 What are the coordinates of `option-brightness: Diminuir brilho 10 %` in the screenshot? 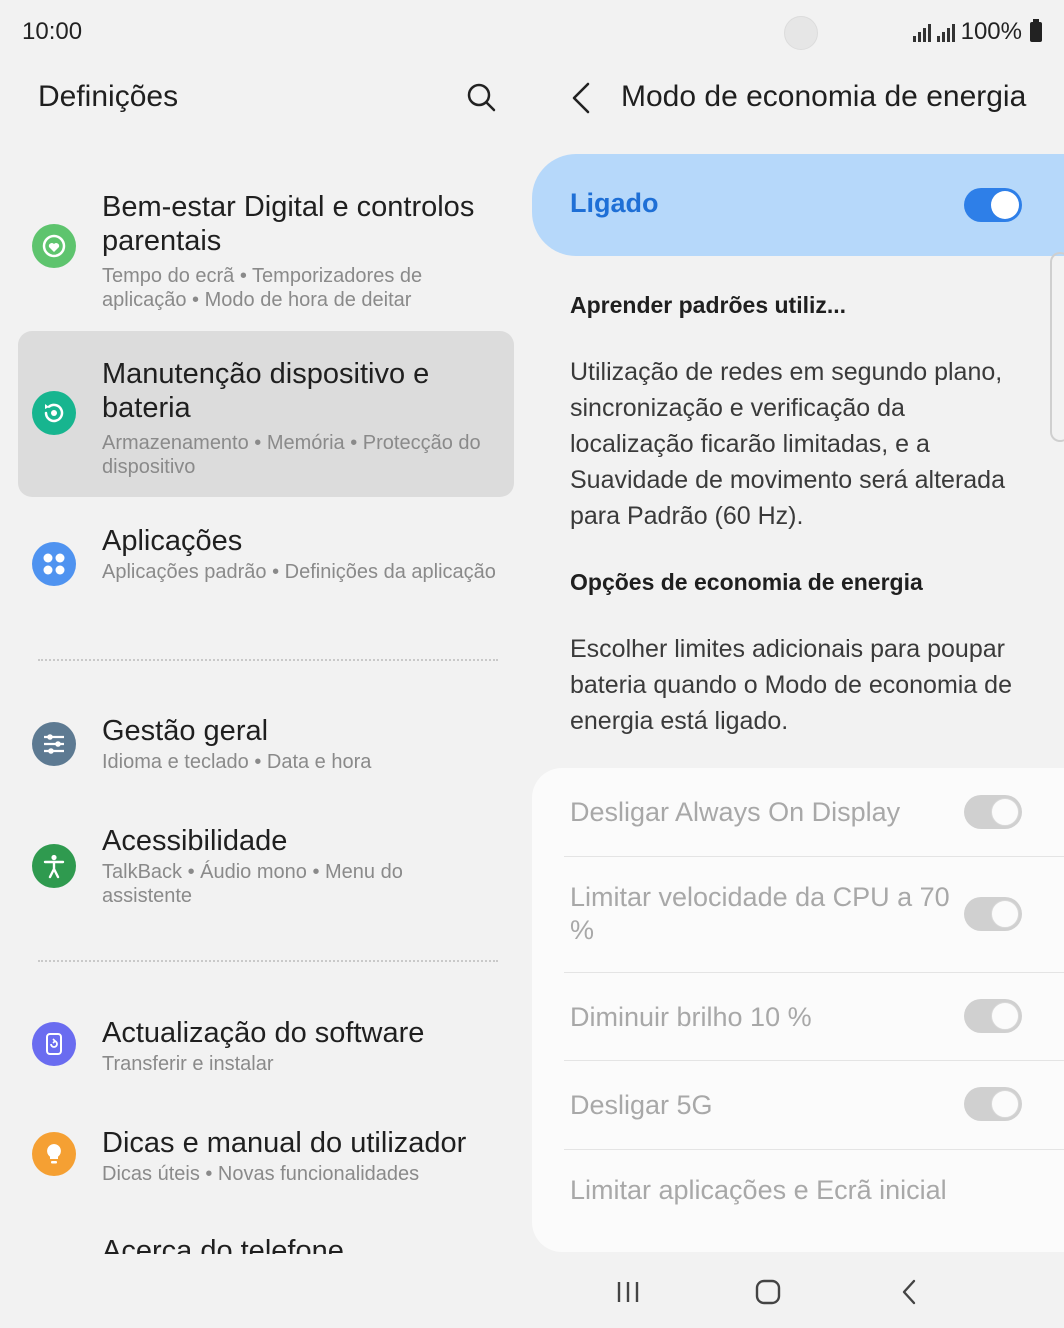 It's located at (798, 1017).